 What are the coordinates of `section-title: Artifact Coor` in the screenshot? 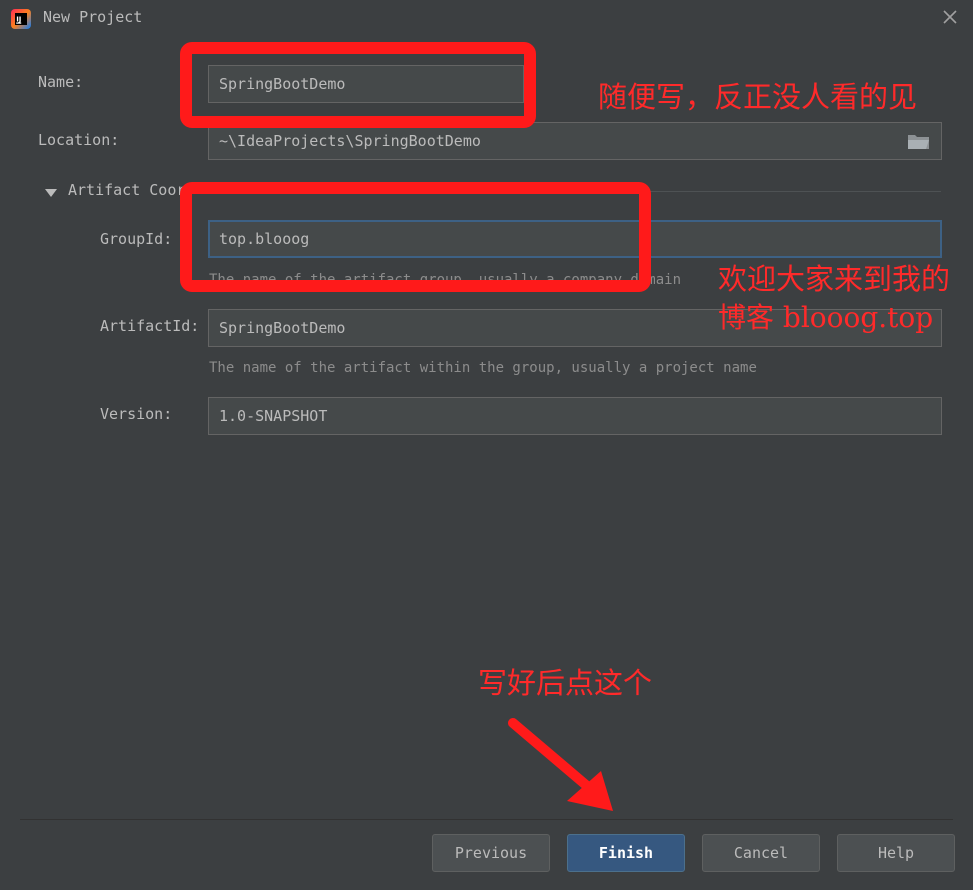 It's located at (126, 190).